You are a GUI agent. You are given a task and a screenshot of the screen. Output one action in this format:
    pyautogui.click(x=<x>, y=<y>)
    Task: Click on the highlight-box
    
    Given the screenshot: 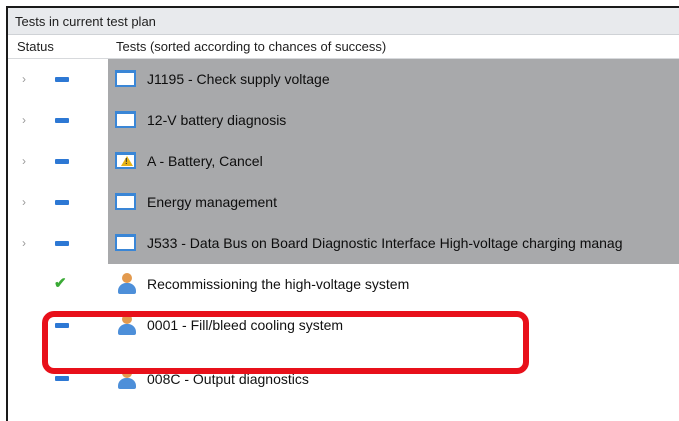 What is the action you would take?
    pyautogui.click(x=285, y=342)
    